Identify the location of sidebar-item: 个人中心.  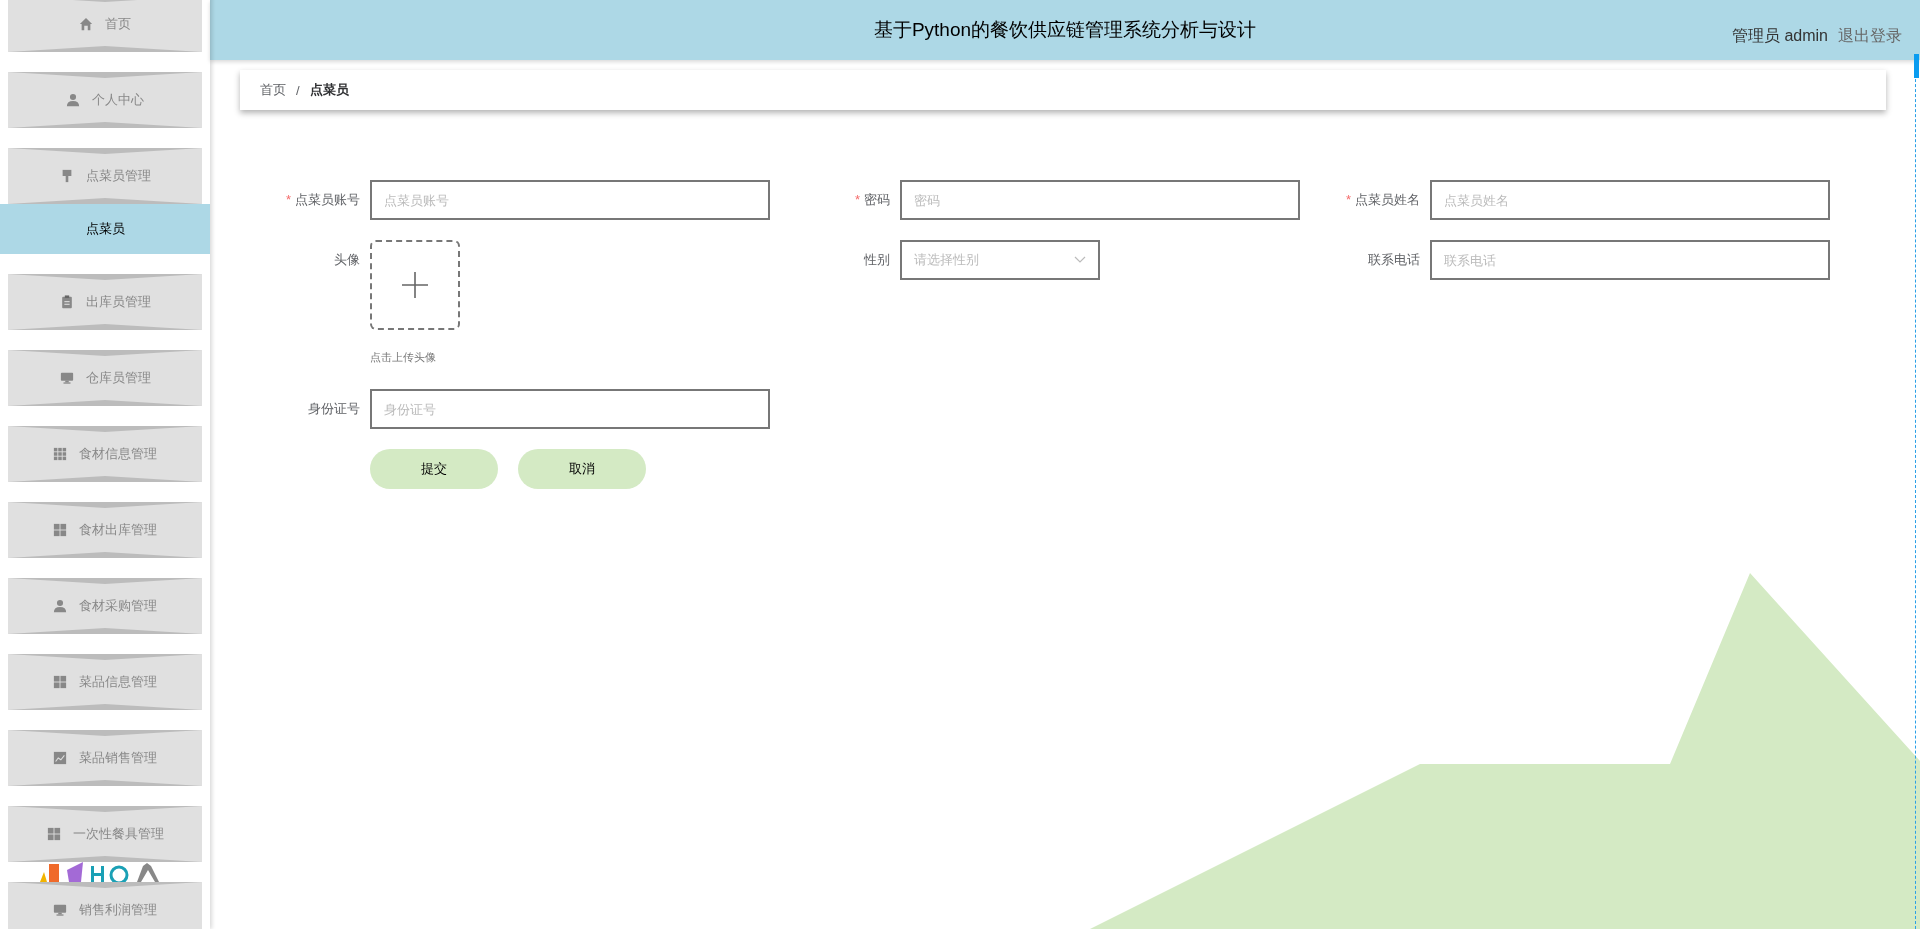
(105, 100).